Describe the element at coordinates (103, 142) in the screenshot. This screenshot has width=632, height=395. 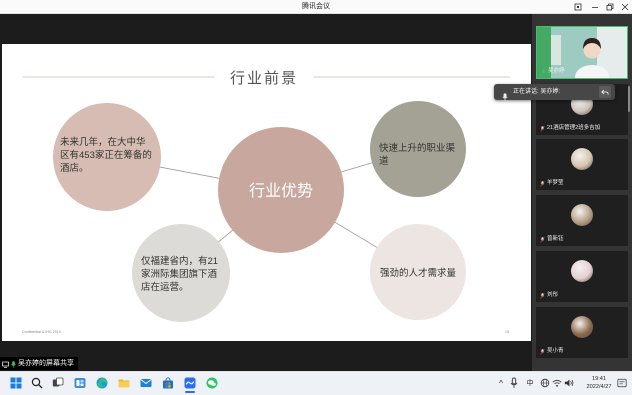
I see `node-1-line: 未来几年，在大中华` at that location.